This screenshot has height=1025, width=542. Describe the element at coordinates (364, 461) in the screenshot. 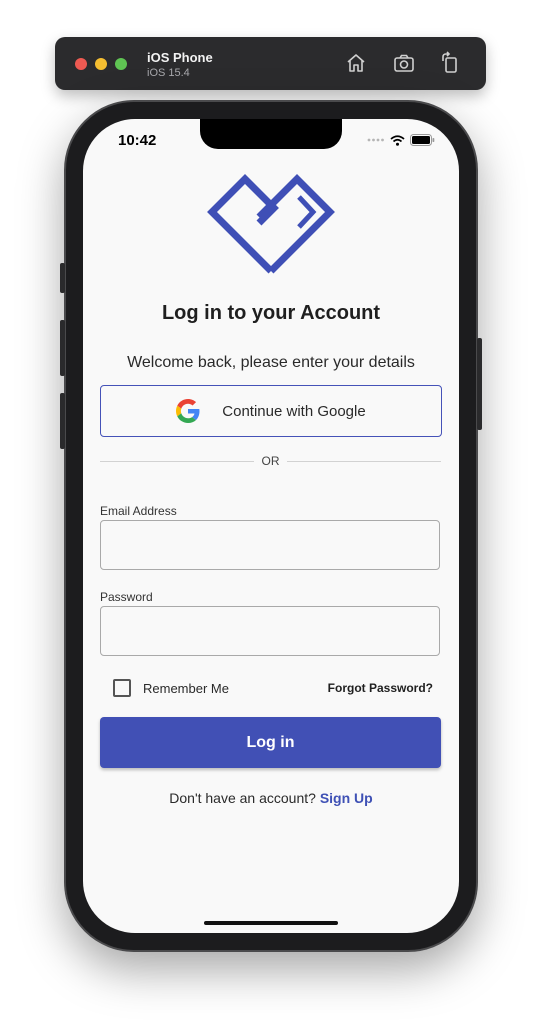

I see `divider-line-right` at that location.